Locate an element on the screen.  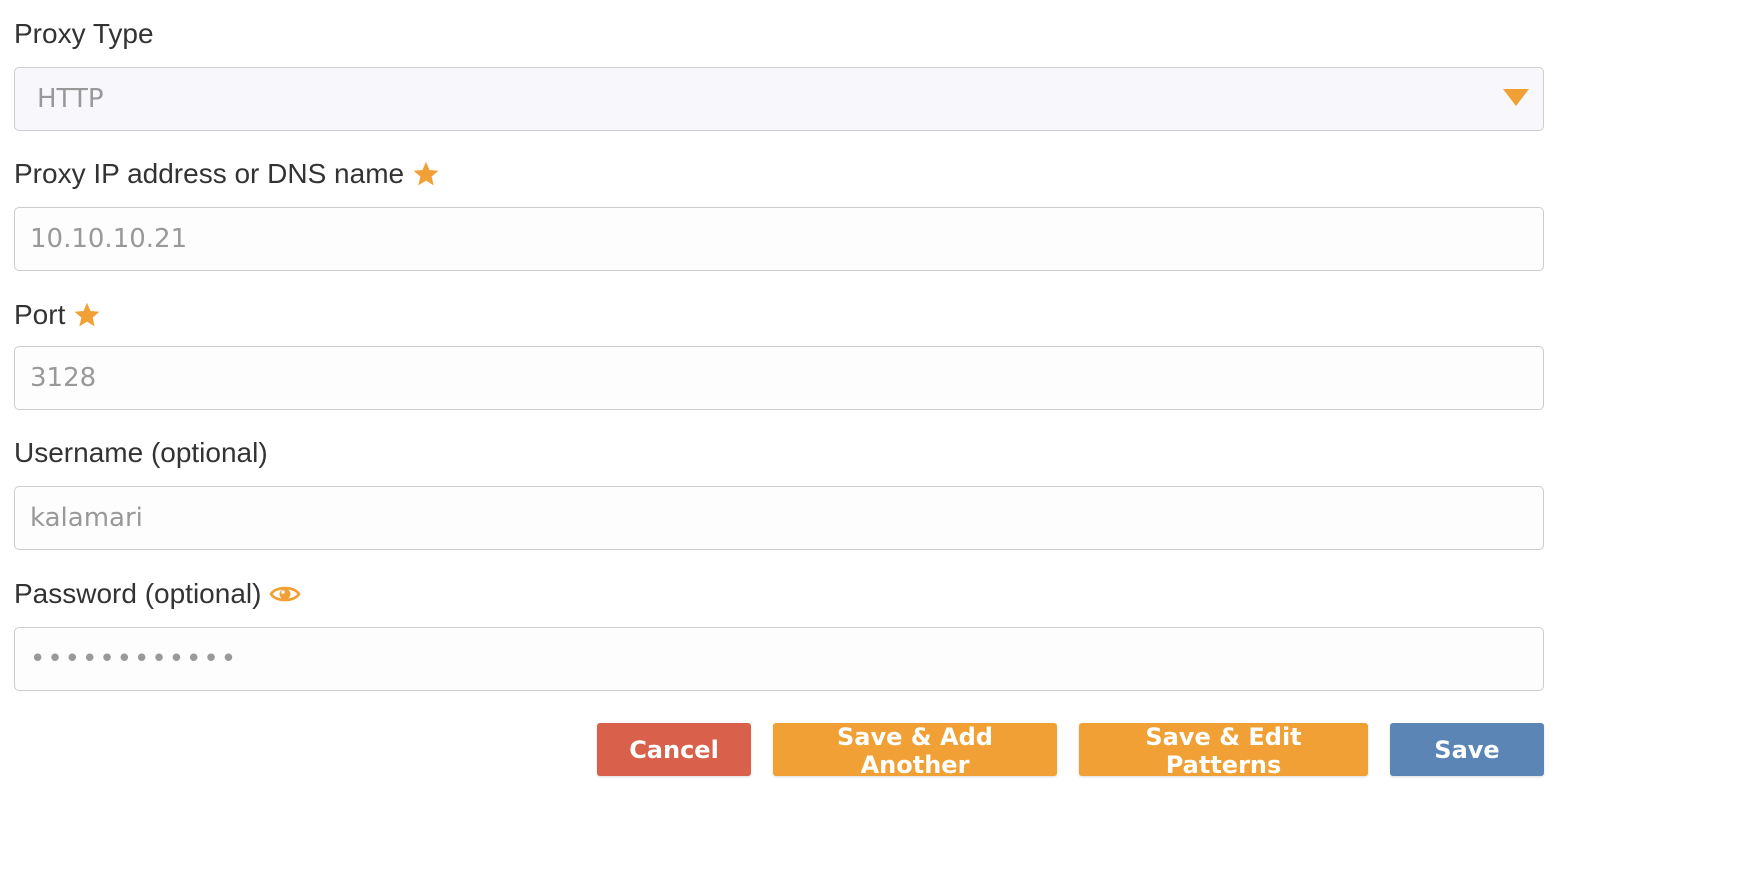
username-label-row: Username (optional) is located at coordinates (141, 453).